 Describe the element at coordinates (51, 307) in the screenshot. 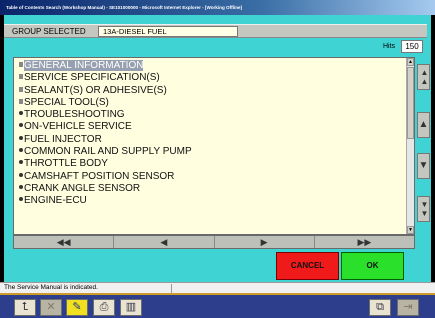

I see `close-x-icon: ✕` at that location.